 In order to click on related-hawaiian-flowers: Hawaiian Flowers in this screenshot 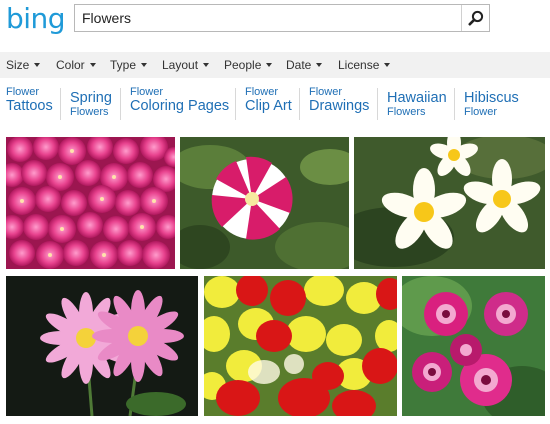, I will do `click(417, 102)`.